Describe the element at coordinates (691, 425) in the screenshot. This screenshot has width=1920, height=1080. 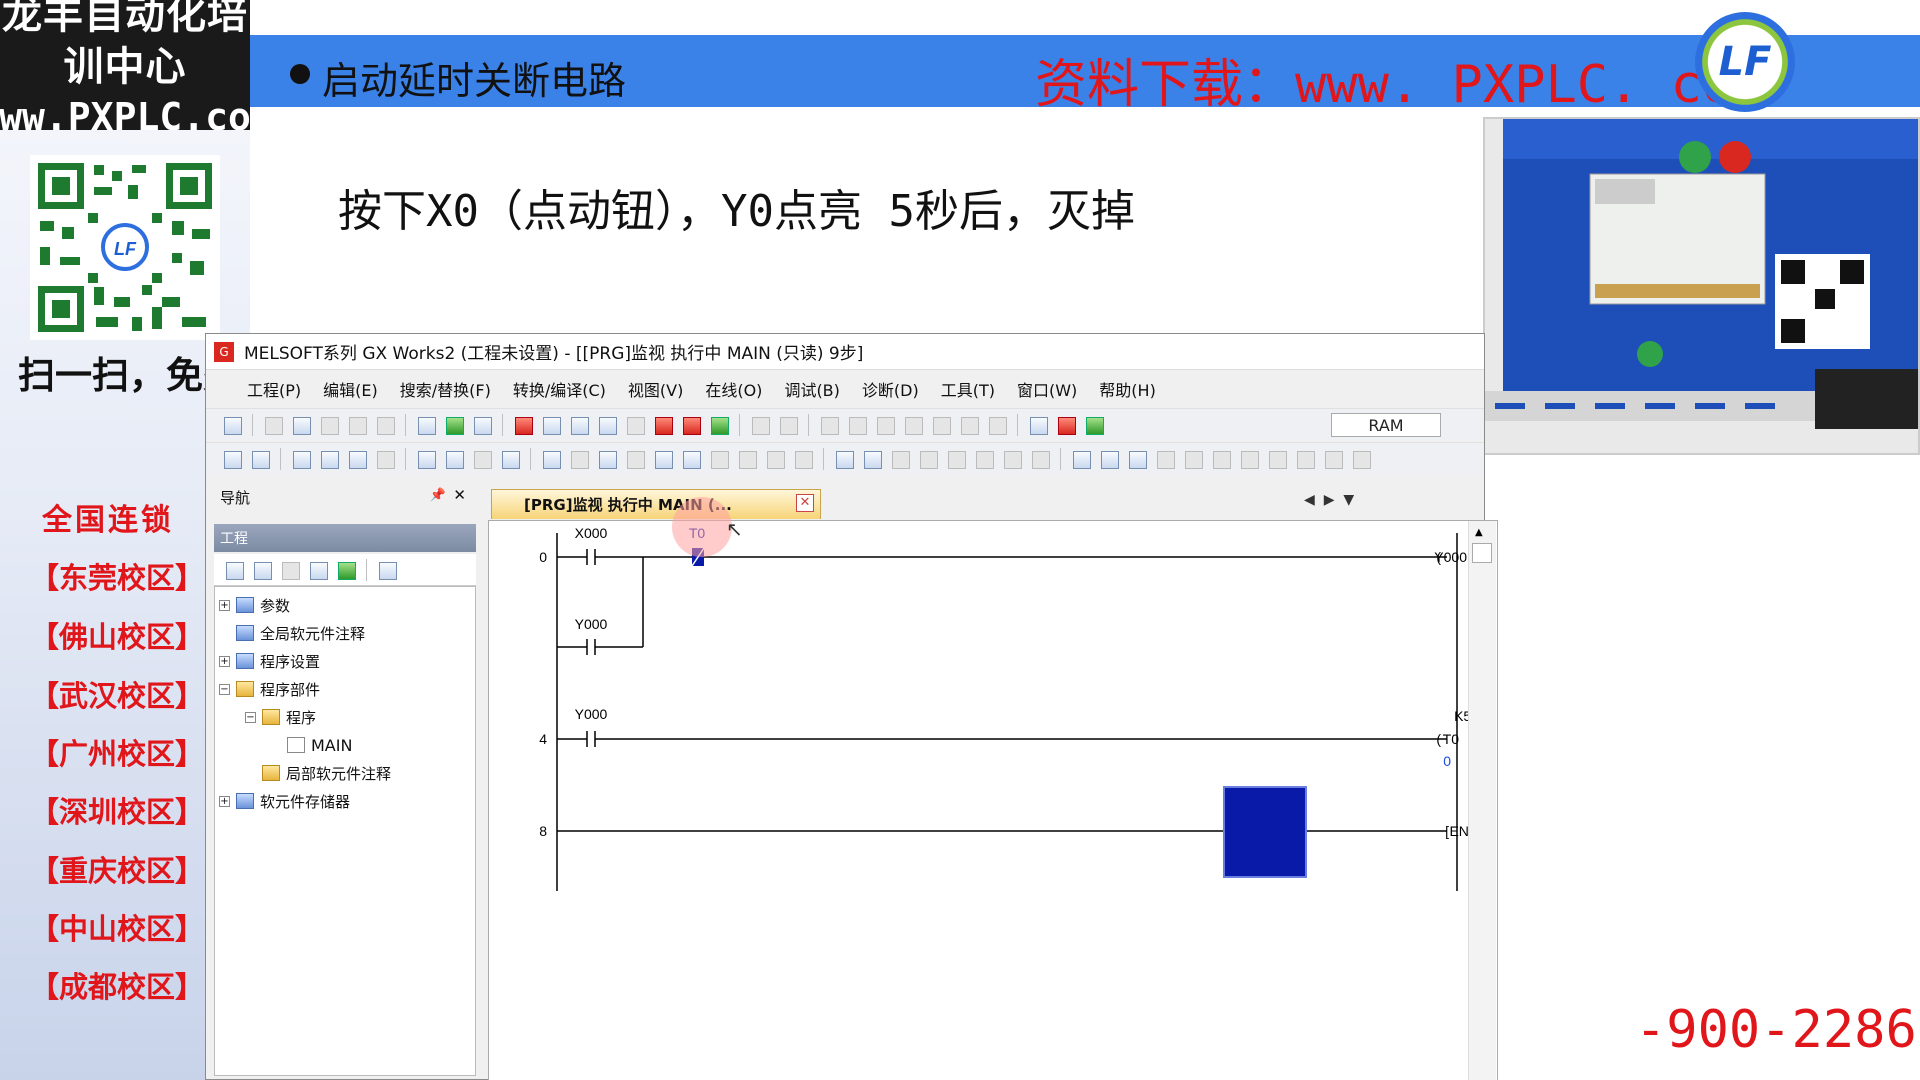
I see `device-test-icon` at that location.